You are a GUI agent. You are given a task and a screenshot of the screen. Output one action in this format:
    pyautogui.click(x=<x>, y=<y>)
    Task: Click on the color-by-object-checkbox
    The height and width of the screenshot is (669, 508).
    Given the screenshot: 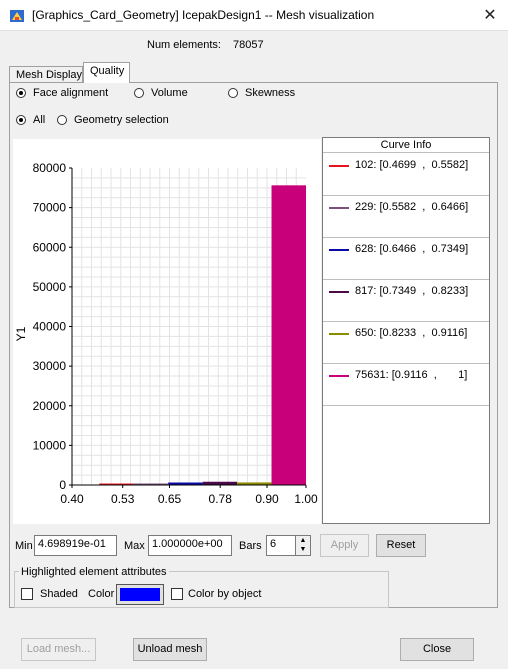 What is the action you would take?
    pyautogui.click(x=177, y=594)
    